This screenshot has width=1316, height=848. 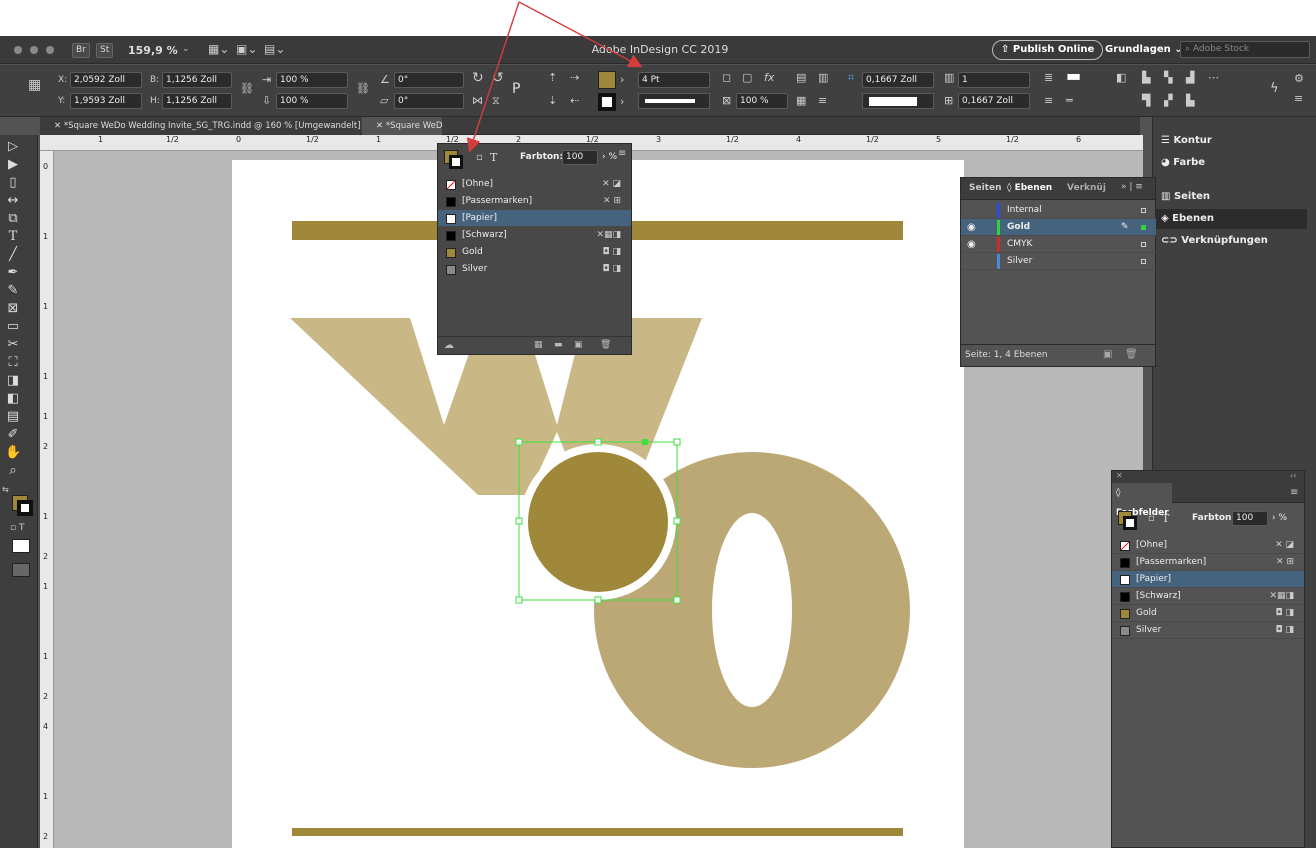 What do you see at coordinates (312, 80) in the screenshot?
I see `scale-x-field: 100 %` at bounding box center [312, 80].